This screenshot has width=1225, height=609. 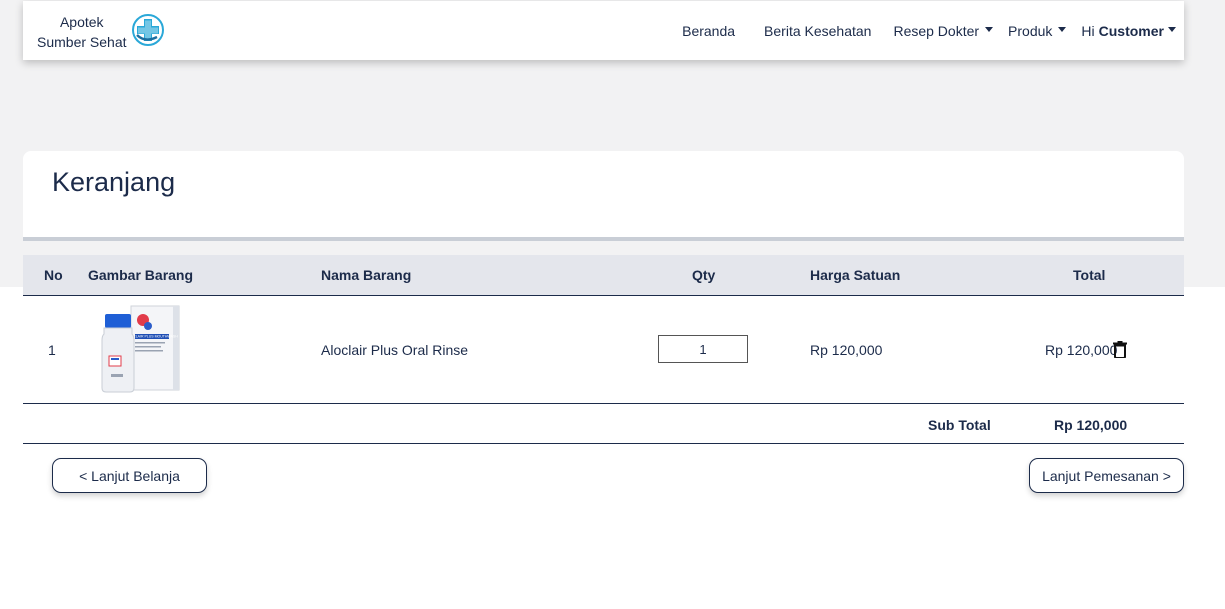 What do you see at coordinates (1091, 425) in the screenshot?
I see `subtotal-value: Rp 120,000` at bounding box center [1091, 425].